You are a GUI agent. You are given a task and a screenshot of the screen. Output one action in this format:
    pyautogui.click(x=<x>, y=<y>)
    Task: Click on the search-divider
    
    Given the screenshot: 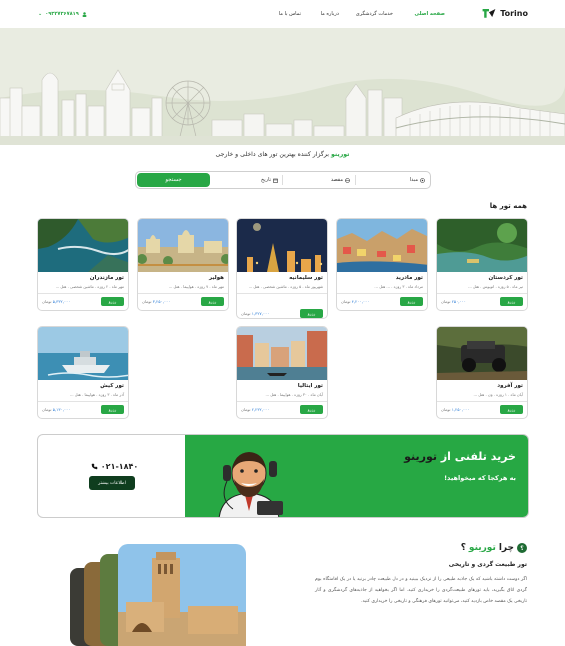 What is the action you would take?
    pyautogui.click(x=282, y=180)
    